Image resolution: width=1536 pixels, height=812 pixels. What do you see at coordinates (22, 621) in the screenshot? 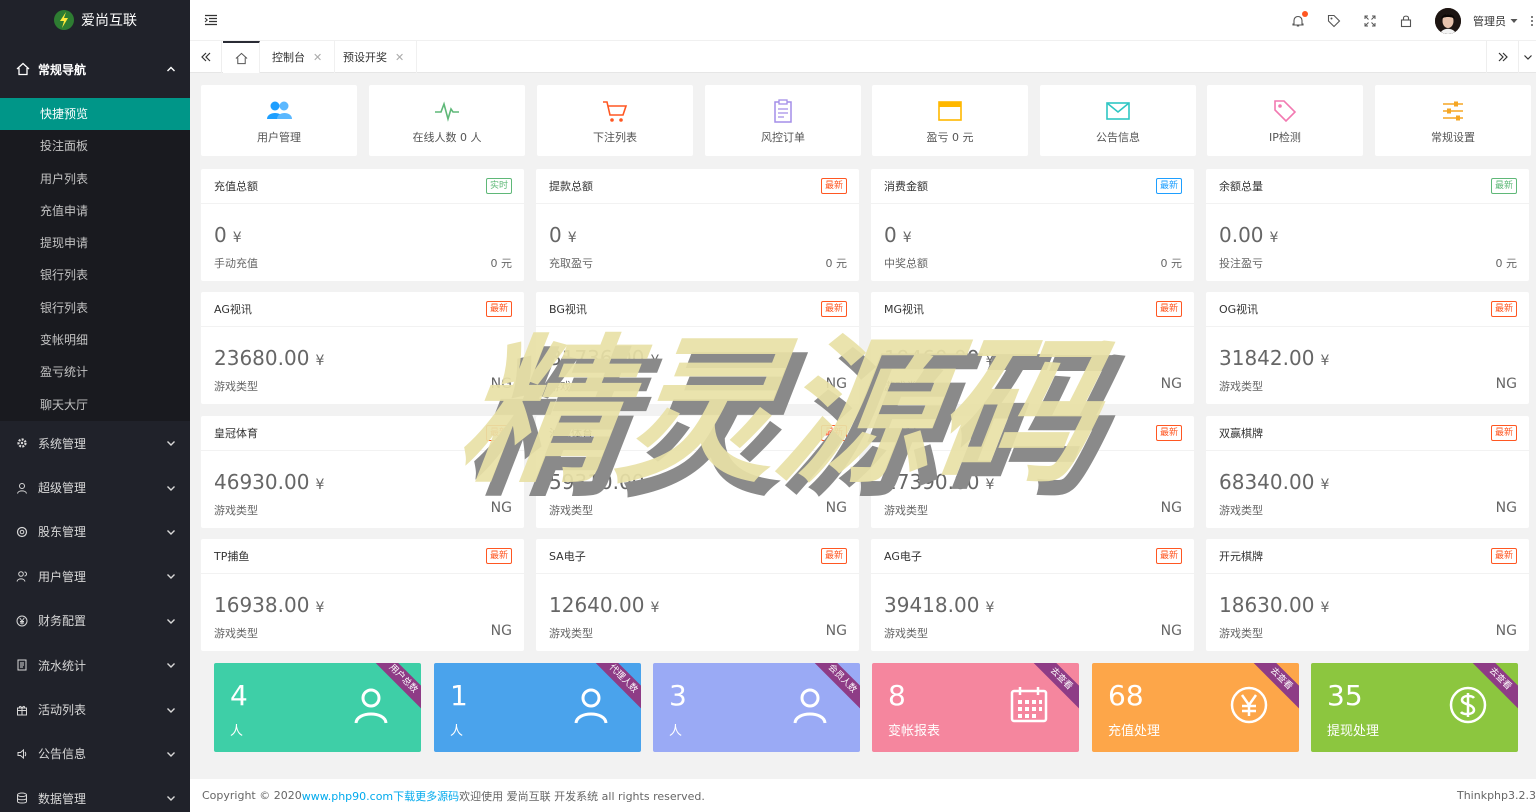
I see `yen-icon` at bounding box center [22, 621].